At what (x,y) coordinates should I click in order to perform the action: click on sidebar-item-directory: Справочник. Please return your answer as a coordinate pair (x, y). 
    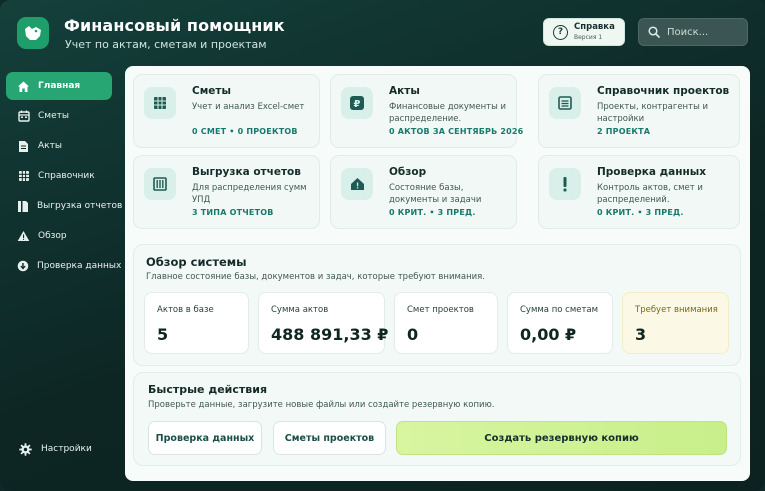
    Looking at the image, I should click on (59, 176).